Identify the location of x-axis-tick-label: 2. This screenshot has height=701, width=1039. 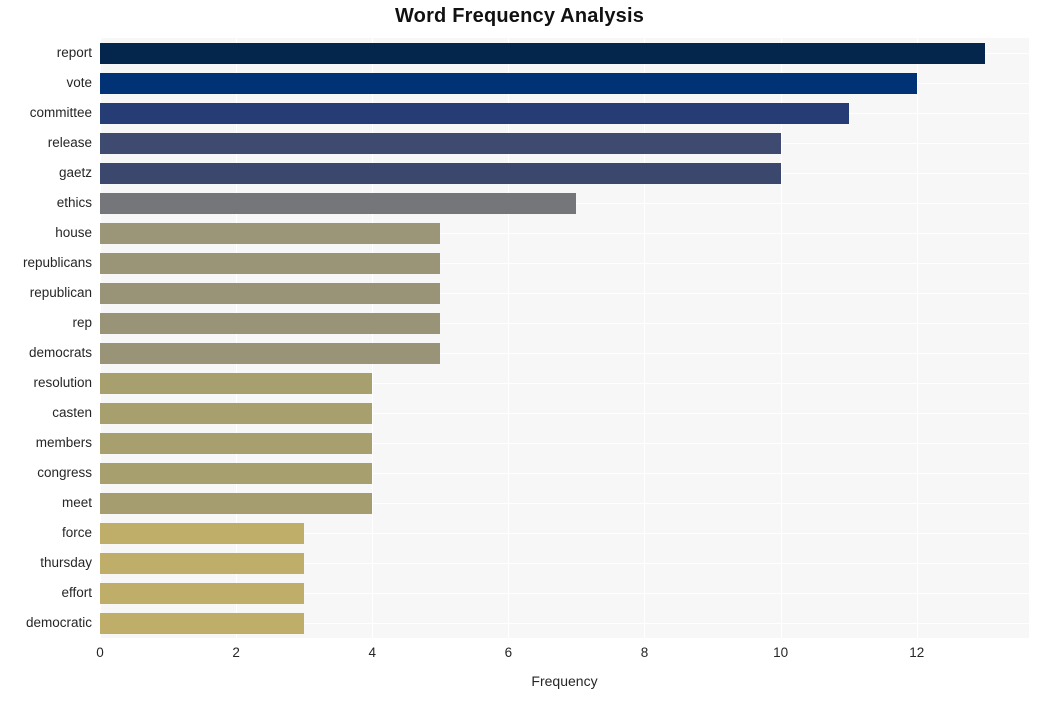
(236, 652).